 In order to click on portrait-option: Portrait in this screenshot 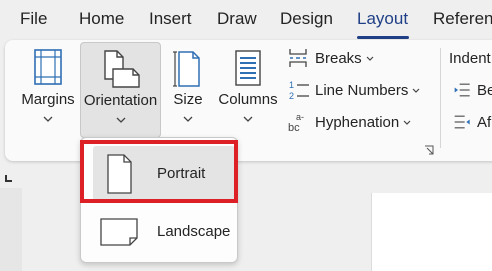, I will do `click(164, 174)`.